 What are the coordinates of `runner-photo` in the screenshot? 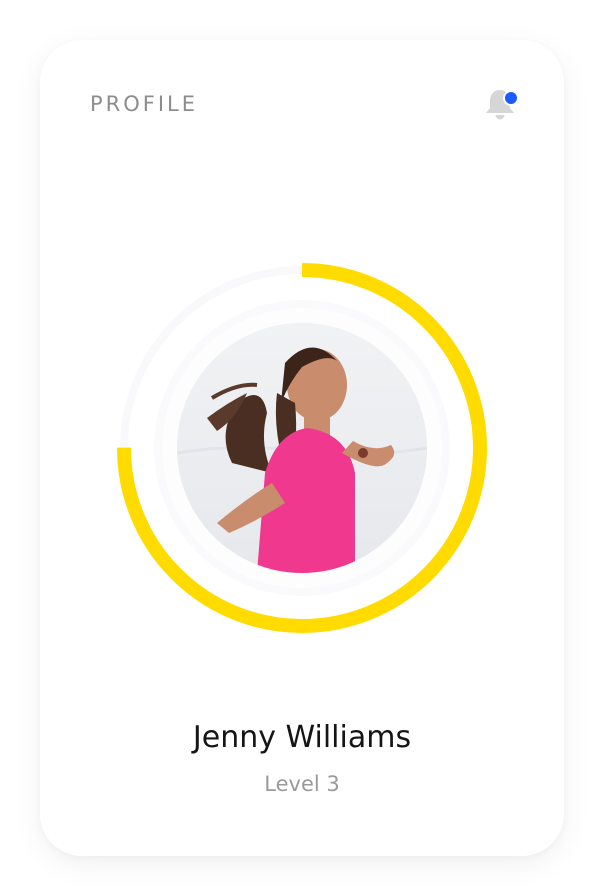 It's located at (302, 448).